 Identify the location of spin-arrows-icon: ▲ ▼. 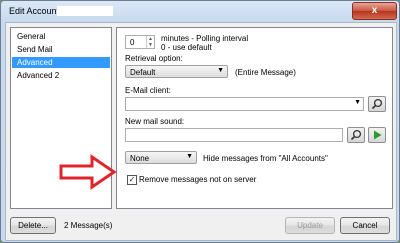
(150, 42).